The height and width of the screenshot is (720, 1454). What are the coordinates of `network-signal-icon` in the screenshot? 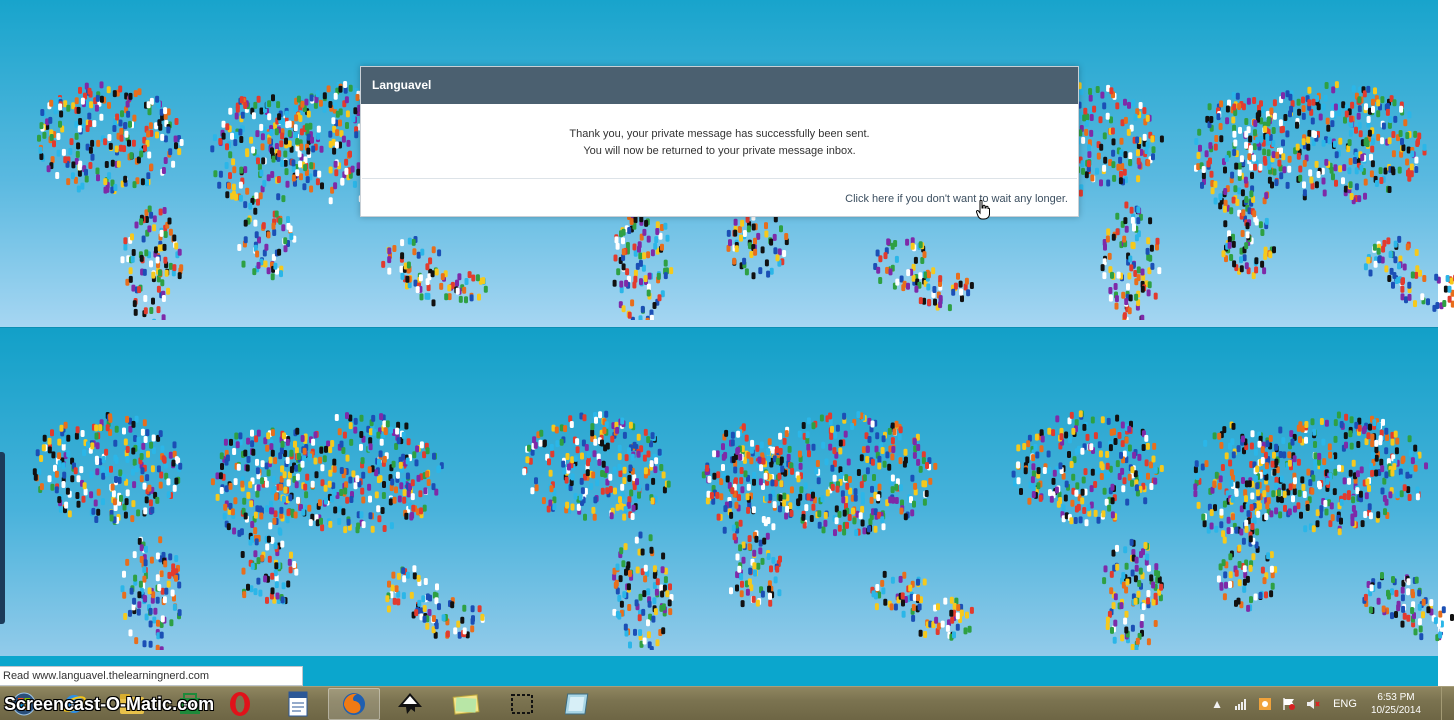 It's located at (1241, 704).